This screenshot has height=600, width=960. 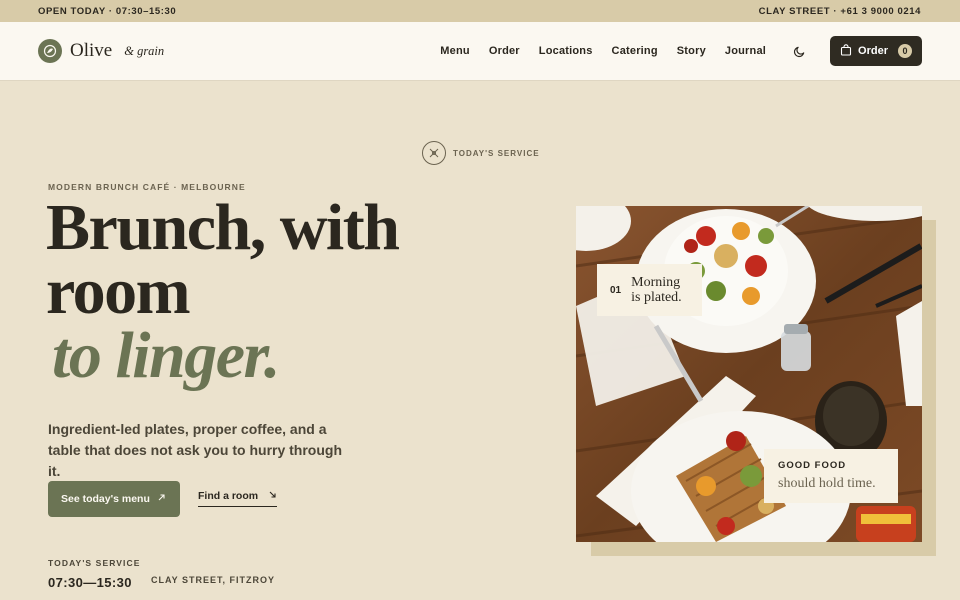 I want to click on nav-locations: Locations, so click(x=566, y=51).